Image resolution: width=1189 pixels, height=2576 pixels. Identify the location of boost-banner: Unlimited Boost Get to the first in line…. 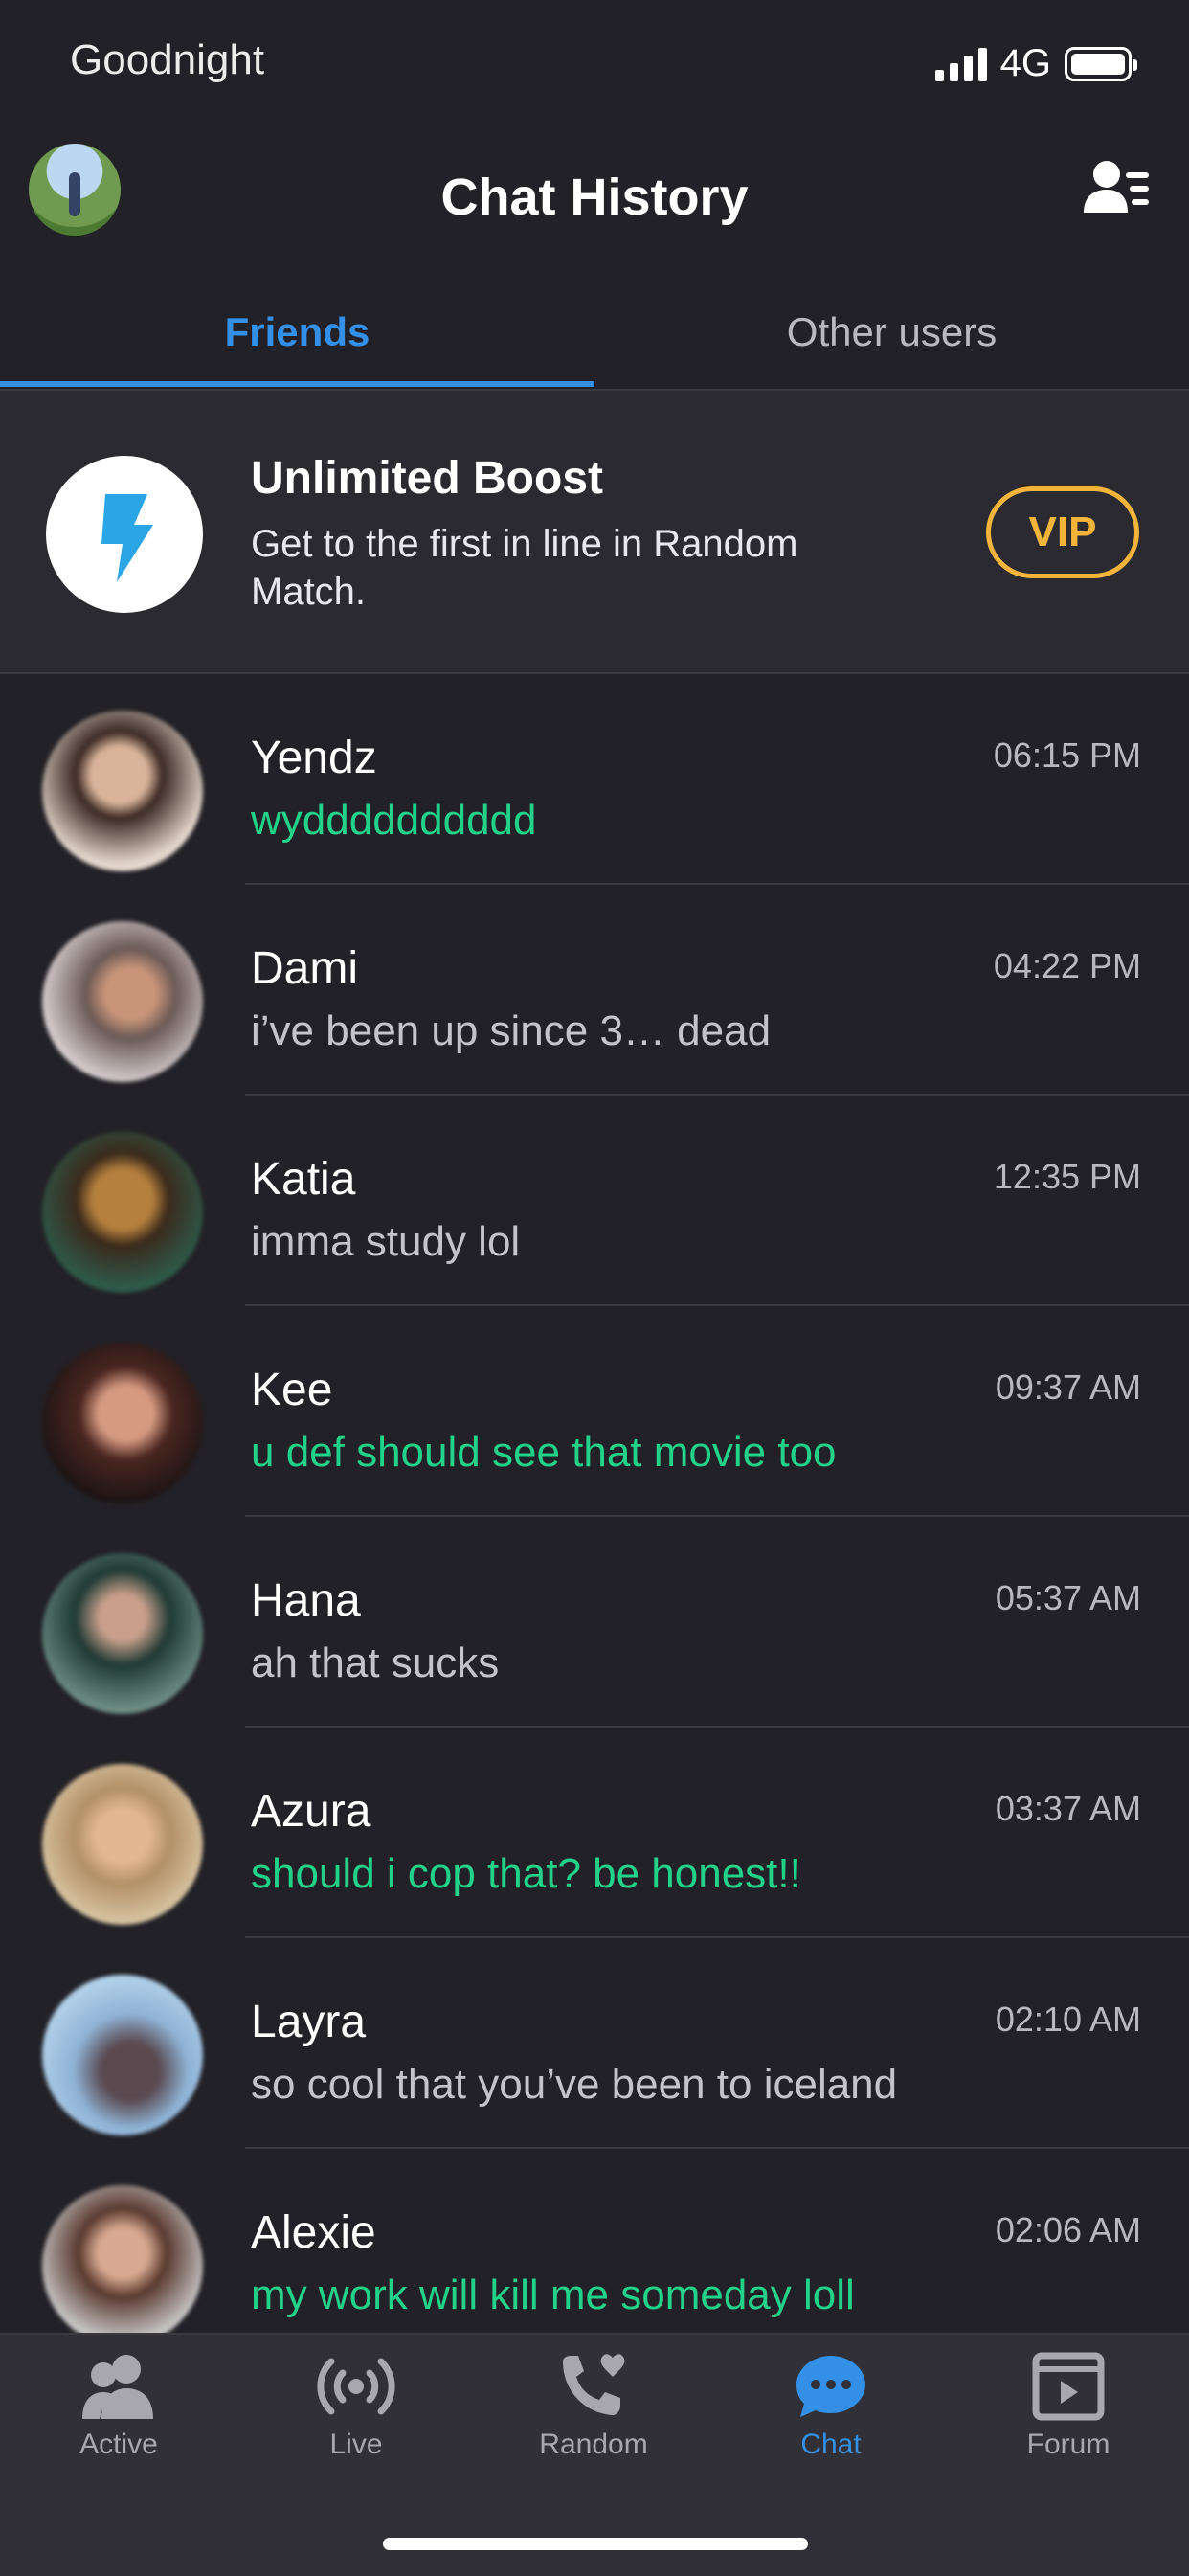
(594, 532).